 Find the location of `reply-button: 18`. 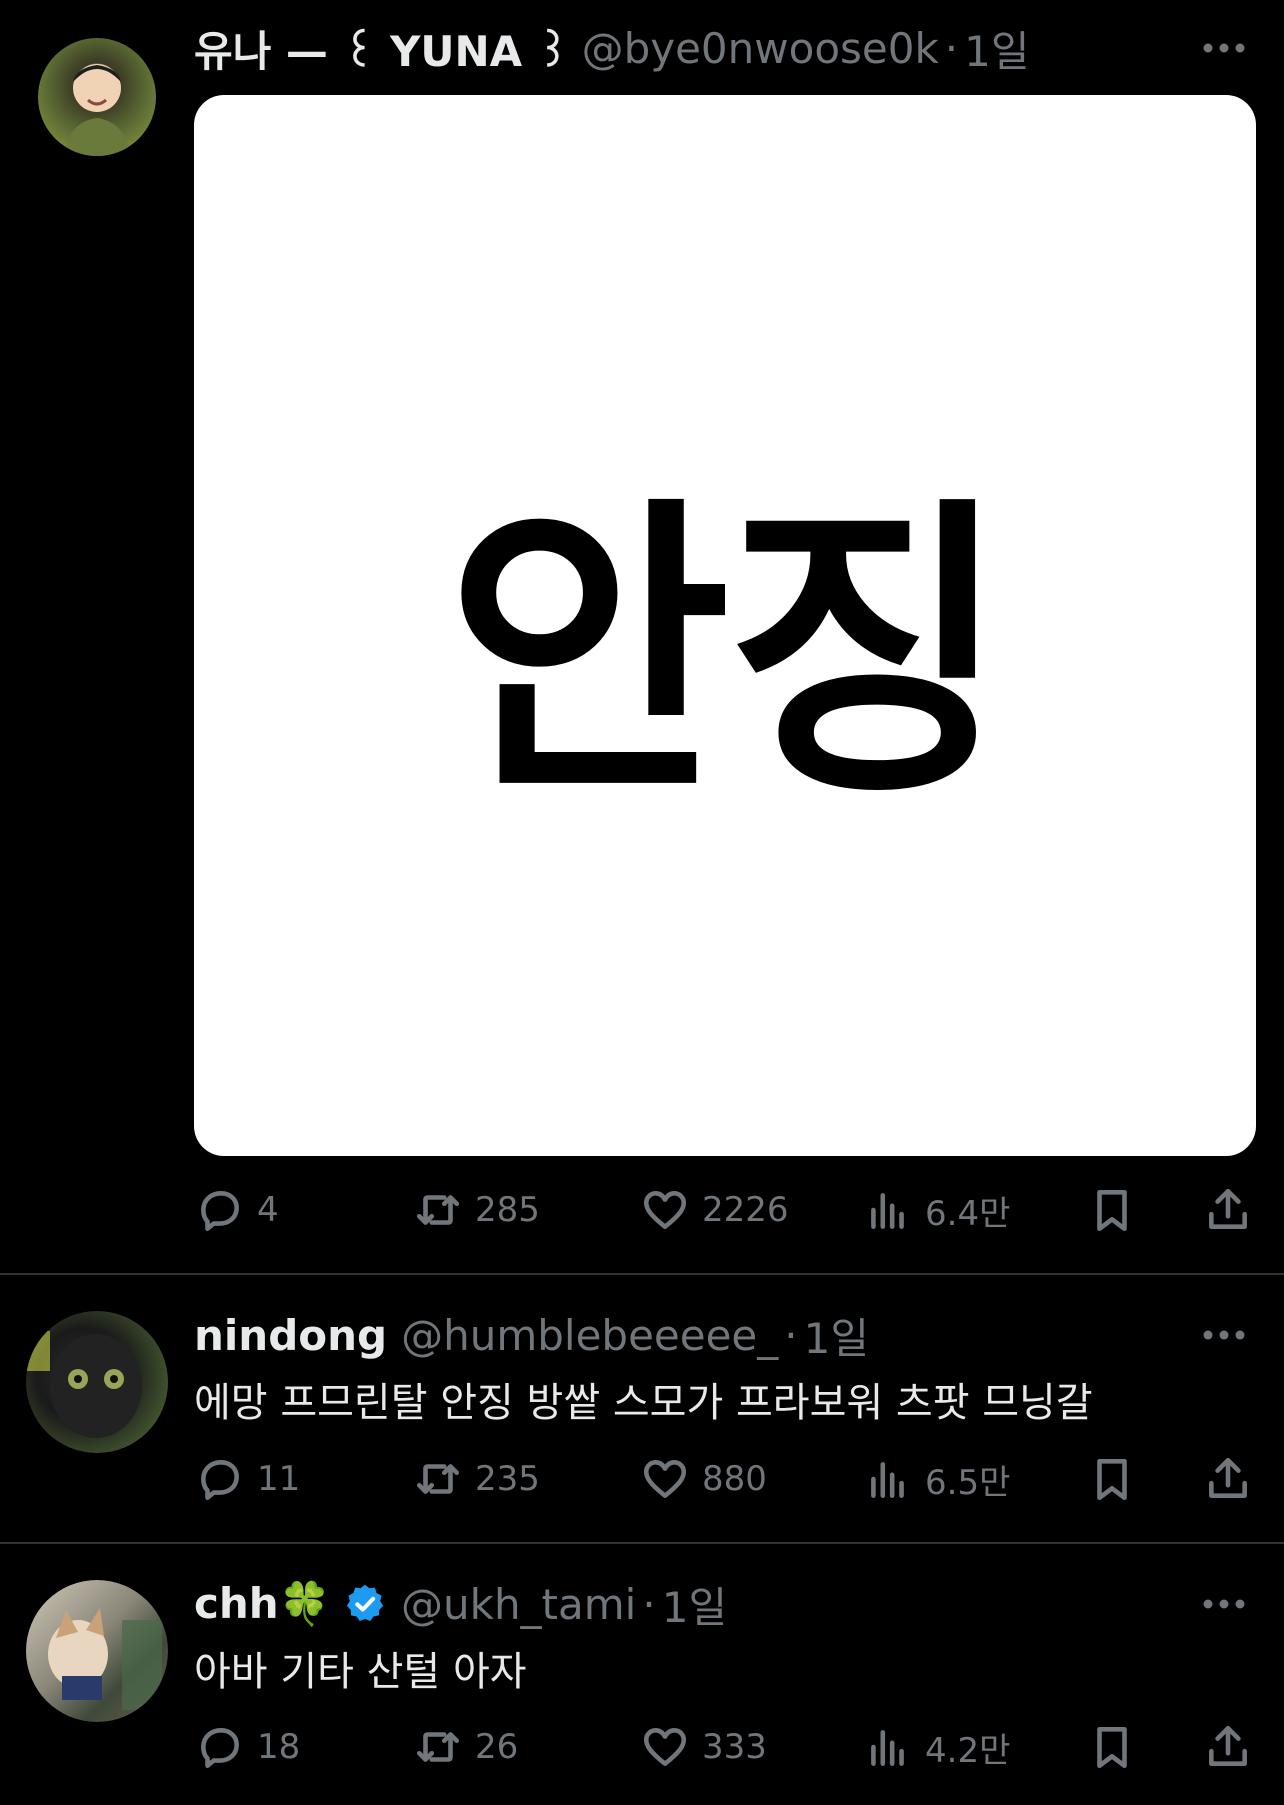

reply-button: 18 is located at coordinates (247, 1747).